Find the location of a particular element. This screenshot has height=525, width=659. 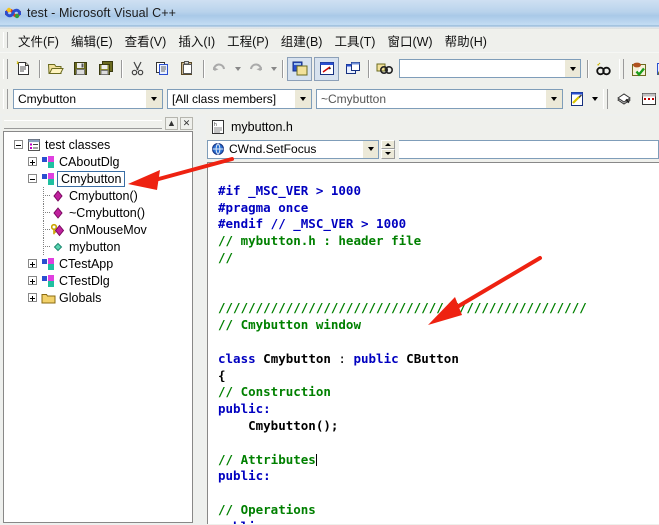

window-list-icon is located at coordinates (352, 68).